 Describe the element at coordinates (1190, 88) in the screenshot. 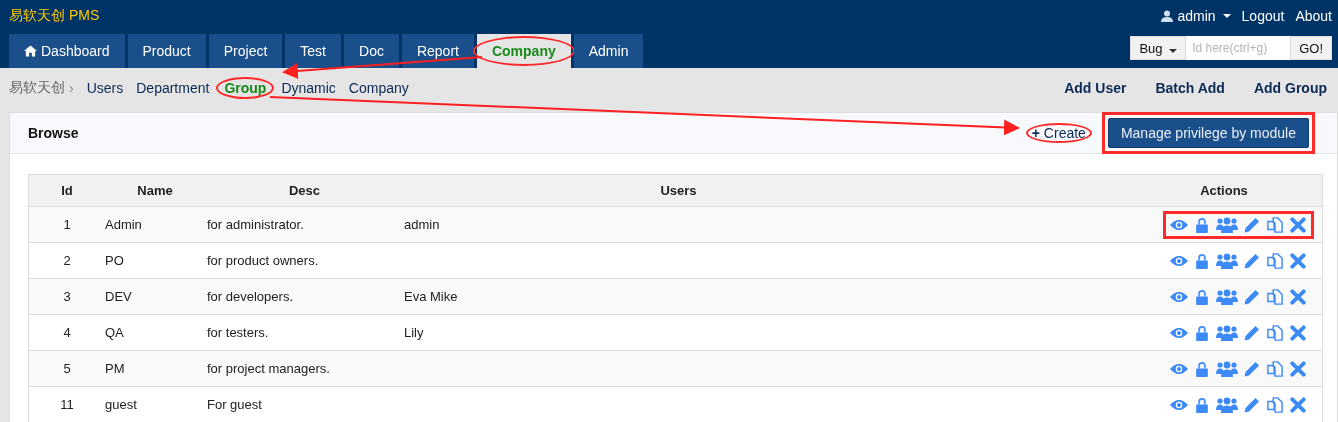

I see `action-link: Batch Add` at that location.